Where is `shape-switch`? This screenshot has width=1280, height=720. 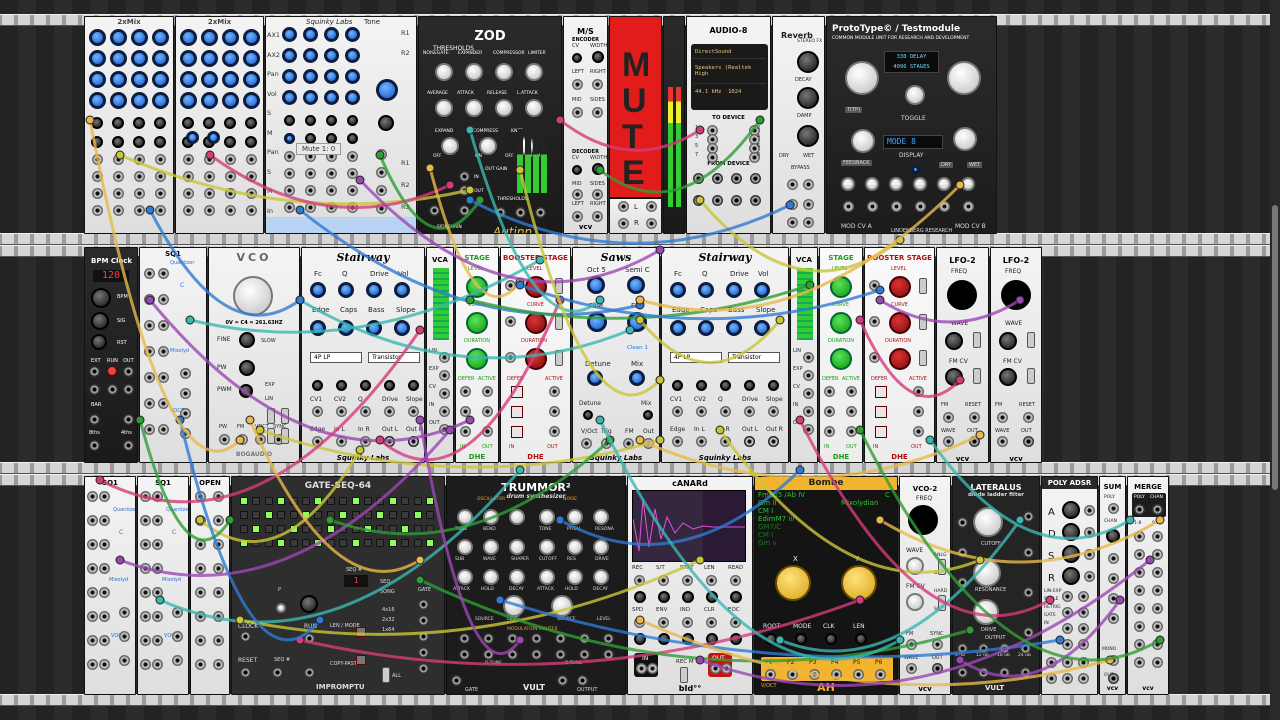 shape-switch is located at coordinates (559, 322).